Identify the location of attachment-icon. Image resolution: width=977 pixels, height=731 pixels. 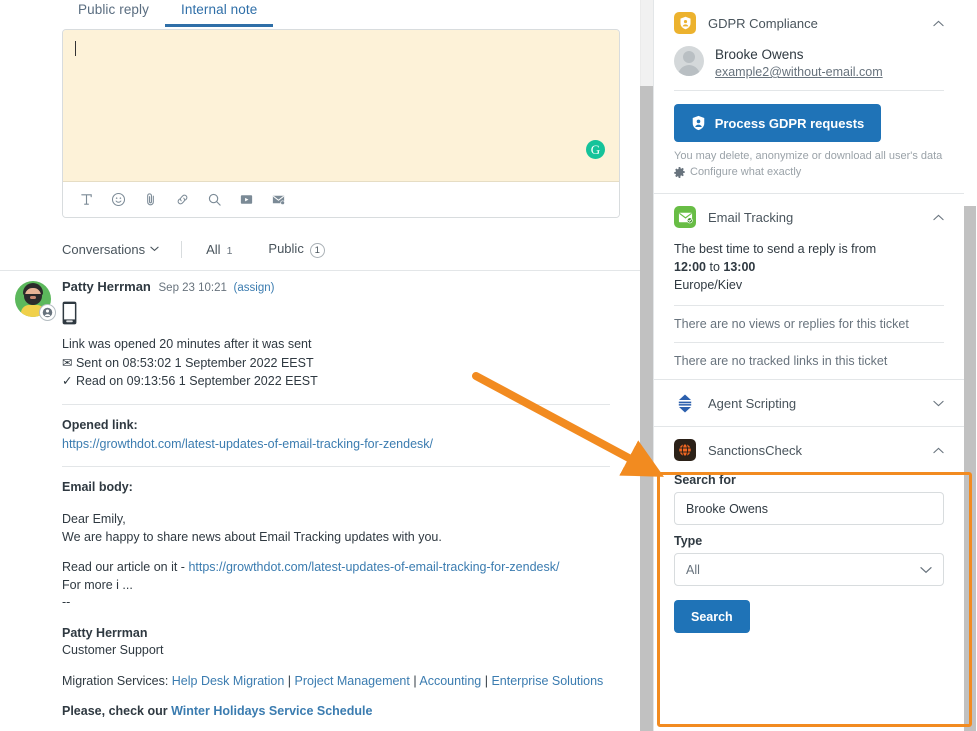
(150, 199).